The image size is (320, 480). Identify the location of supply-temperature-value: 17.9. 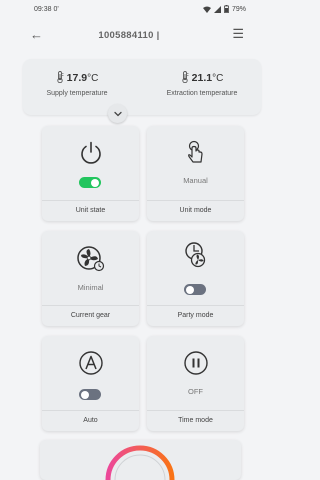
(77, 78).